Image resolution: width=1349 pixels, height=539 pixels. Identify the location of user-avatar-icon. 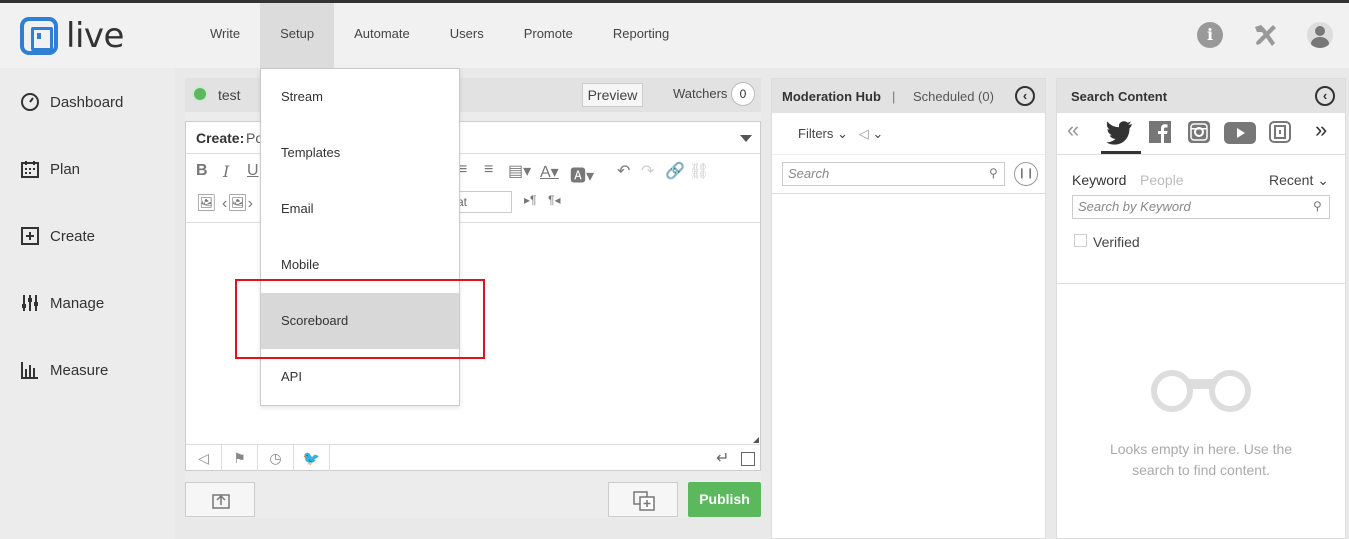
(1320, 35).